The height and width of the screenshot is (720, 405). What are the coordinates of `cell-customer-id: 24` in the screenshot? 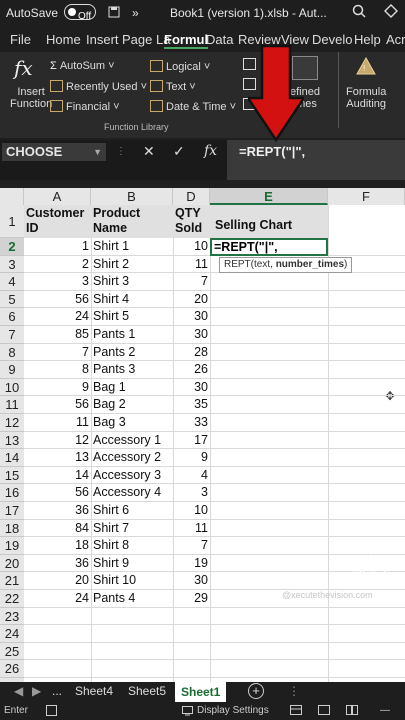 It's located at (57, 317).